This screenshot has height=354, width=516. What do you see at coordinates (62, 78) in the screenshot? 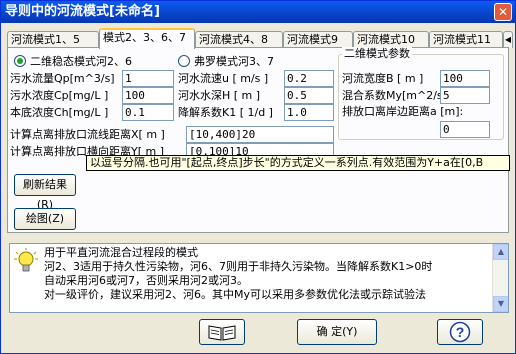
I see `label-wastewater-flow: 污水流量Qp[m^3/s]` at bounding box center [62, 78].